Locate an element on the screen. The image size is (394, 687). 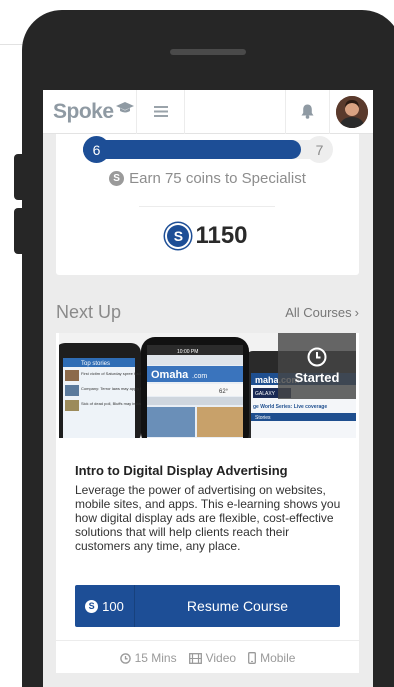
chevron-right-icon: › is located at coordinates (356, 312).